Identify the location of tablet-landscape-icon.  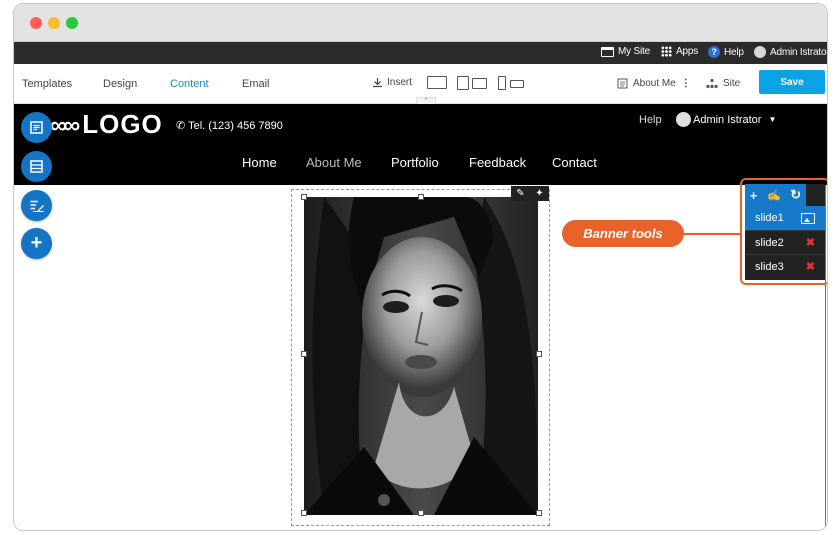
(479, 83).